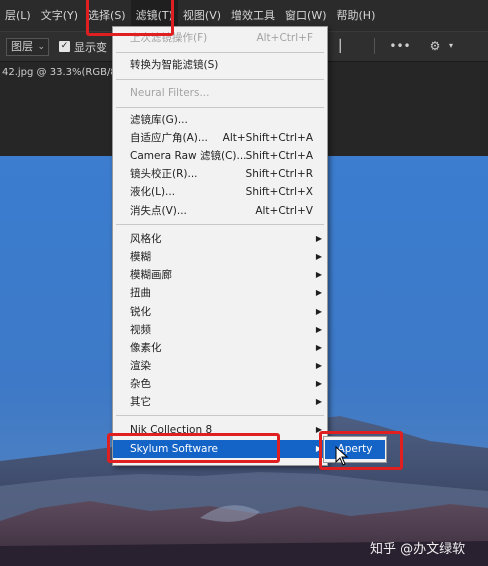 The width and height of the screenshot is (488, 566). Describe the element at coordinates (356, 15) in the screenshot. I see `menu-help: 帮助(H)` at that location.